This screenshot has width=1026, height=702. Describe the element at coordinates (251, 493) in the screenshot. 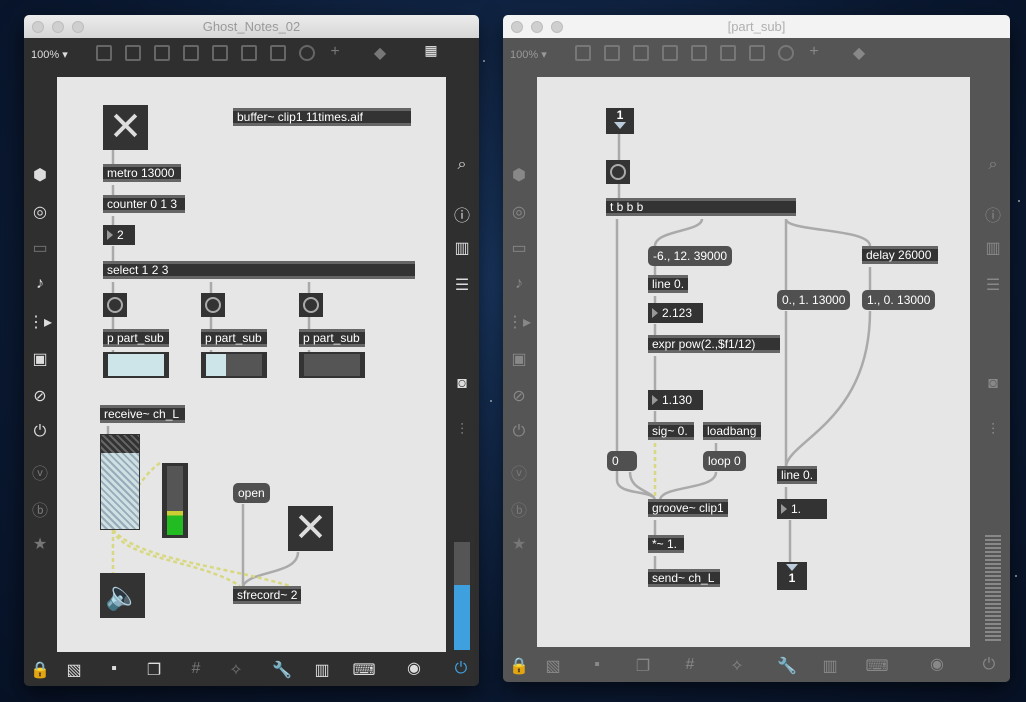

I see `open-message: open` at that location.